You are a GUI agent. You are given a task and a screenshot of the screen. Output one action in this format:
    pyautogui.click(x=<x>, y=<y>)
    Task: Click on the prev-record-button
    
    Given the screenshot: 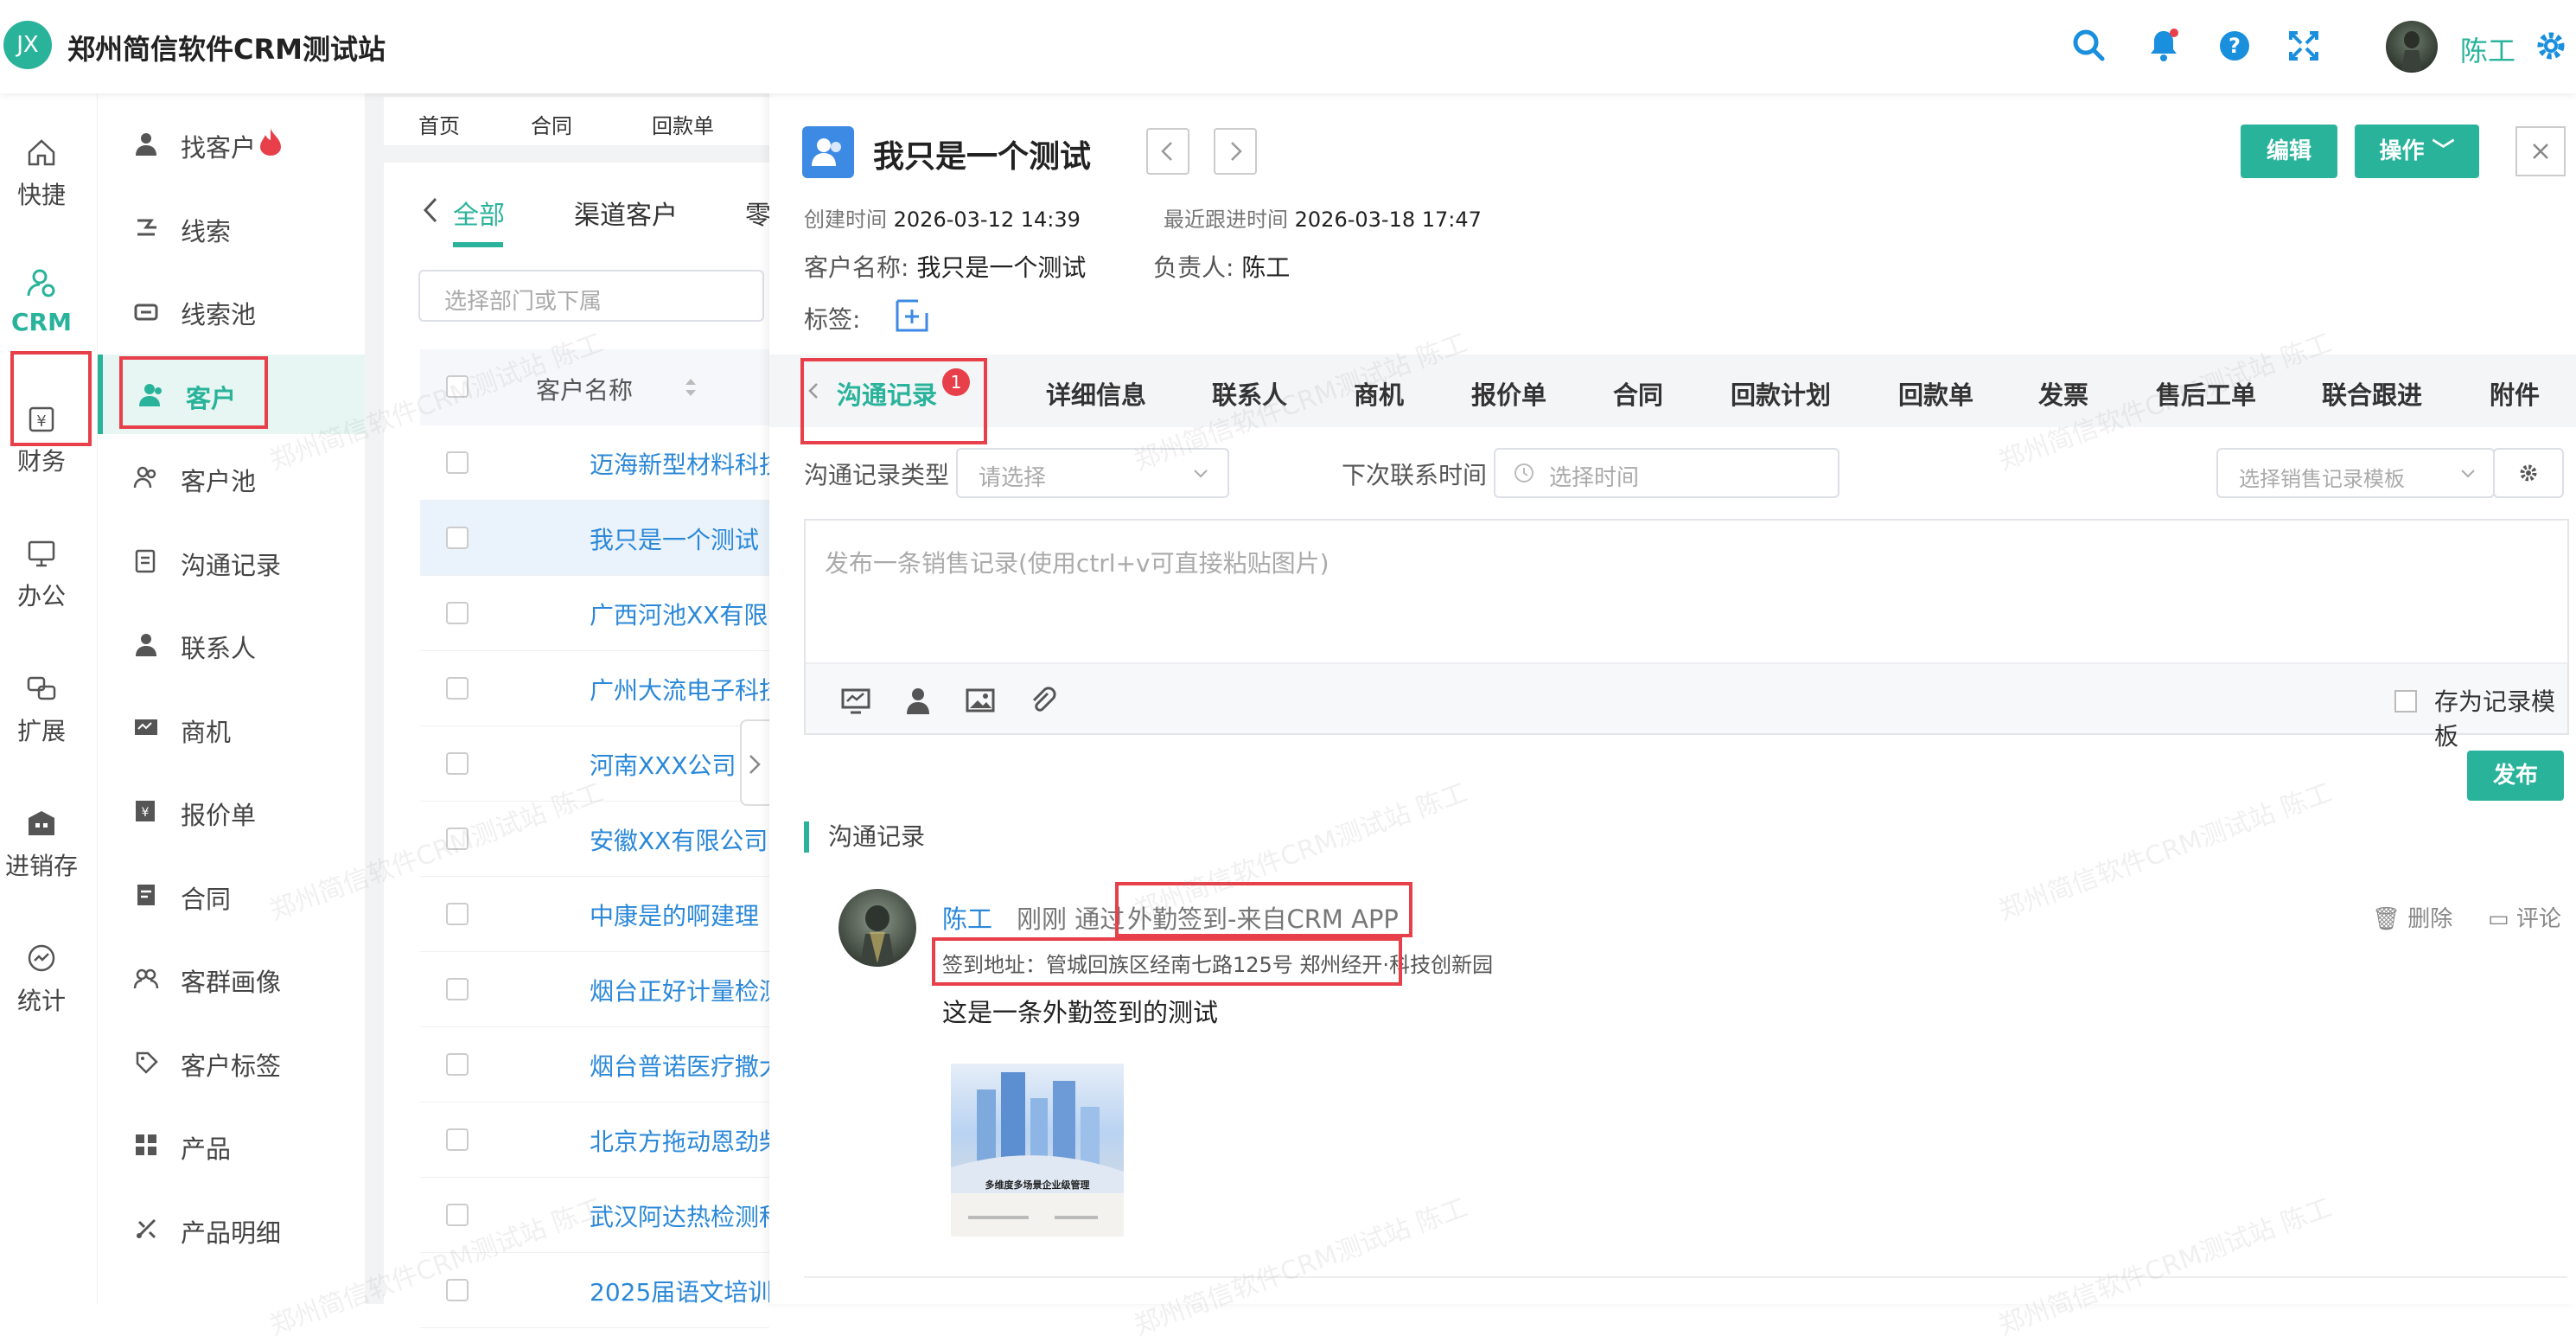 What is the action you would take?
    pyautogui.click(x=1167, y=151)
    